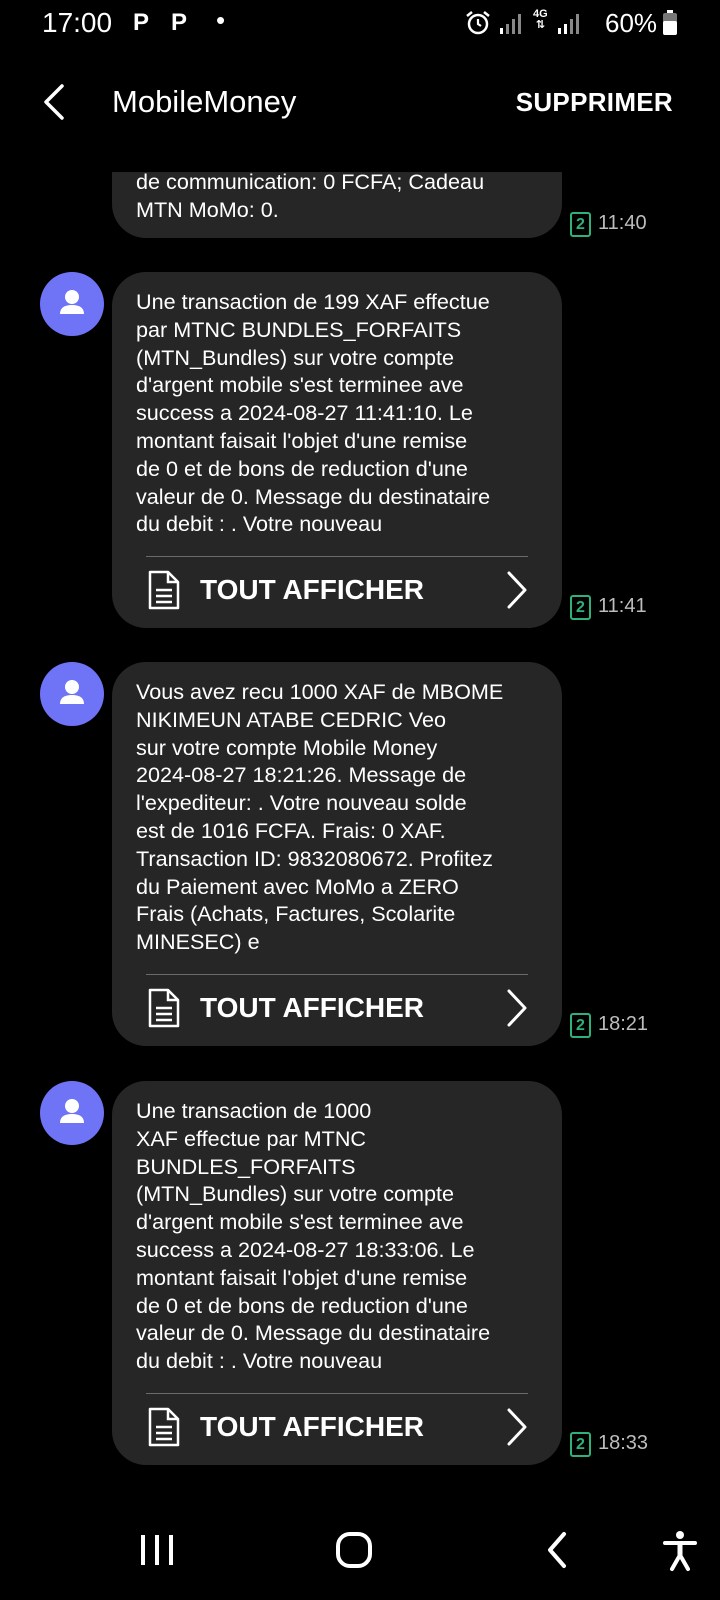 The height and width of the screenshot is (1600, 720). Describe the element at coordinates (623, 1443) in the screenshot. I see `message-time: 18:33` at that location.